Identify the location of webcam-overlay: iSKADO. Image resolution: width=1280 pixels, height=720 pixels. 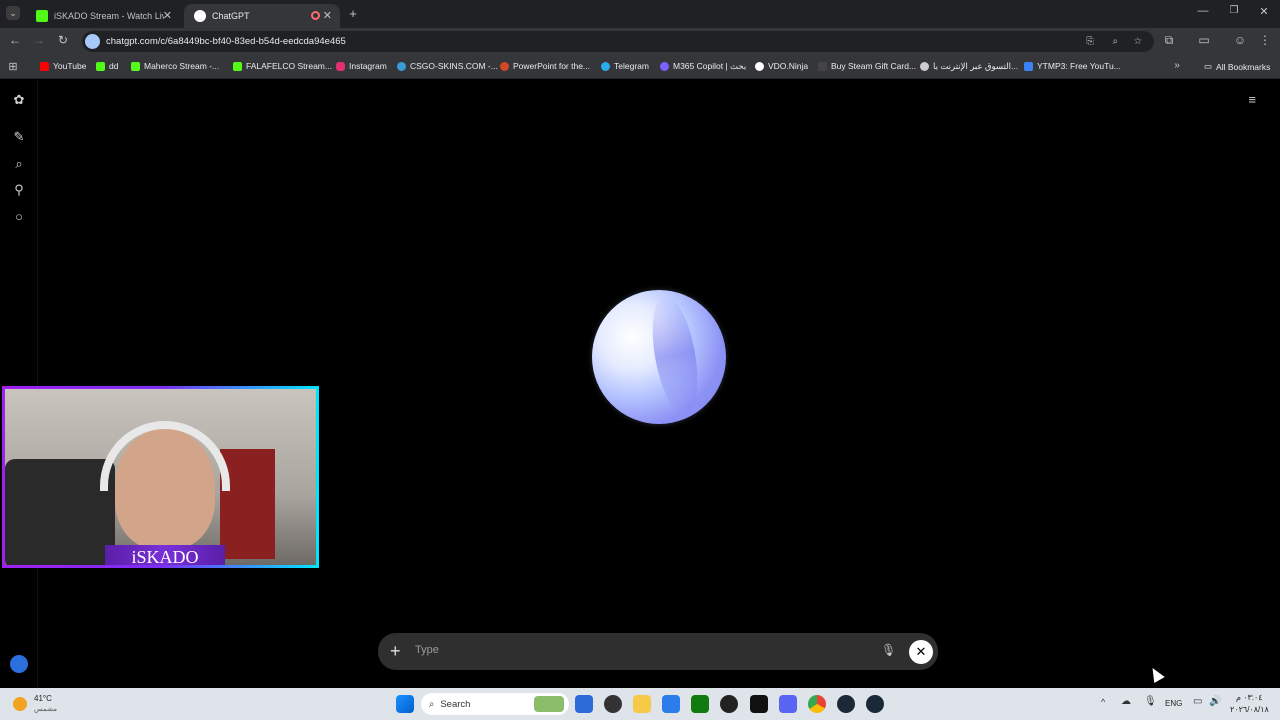
(160, 477).